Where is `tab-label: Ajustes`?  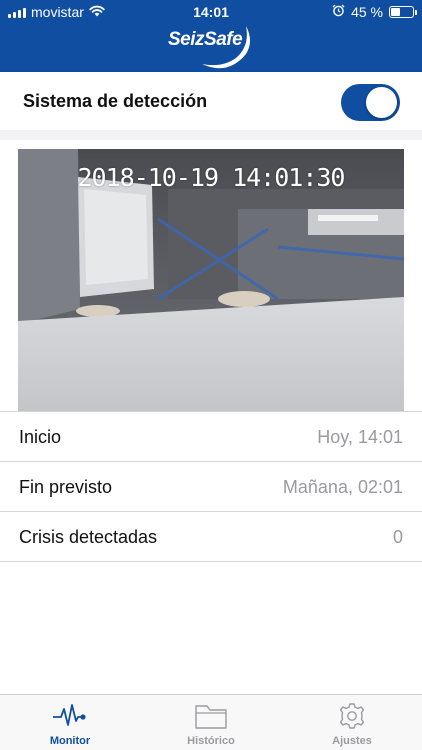 tab-label: Ajustes is located at coordinates (352, 741).